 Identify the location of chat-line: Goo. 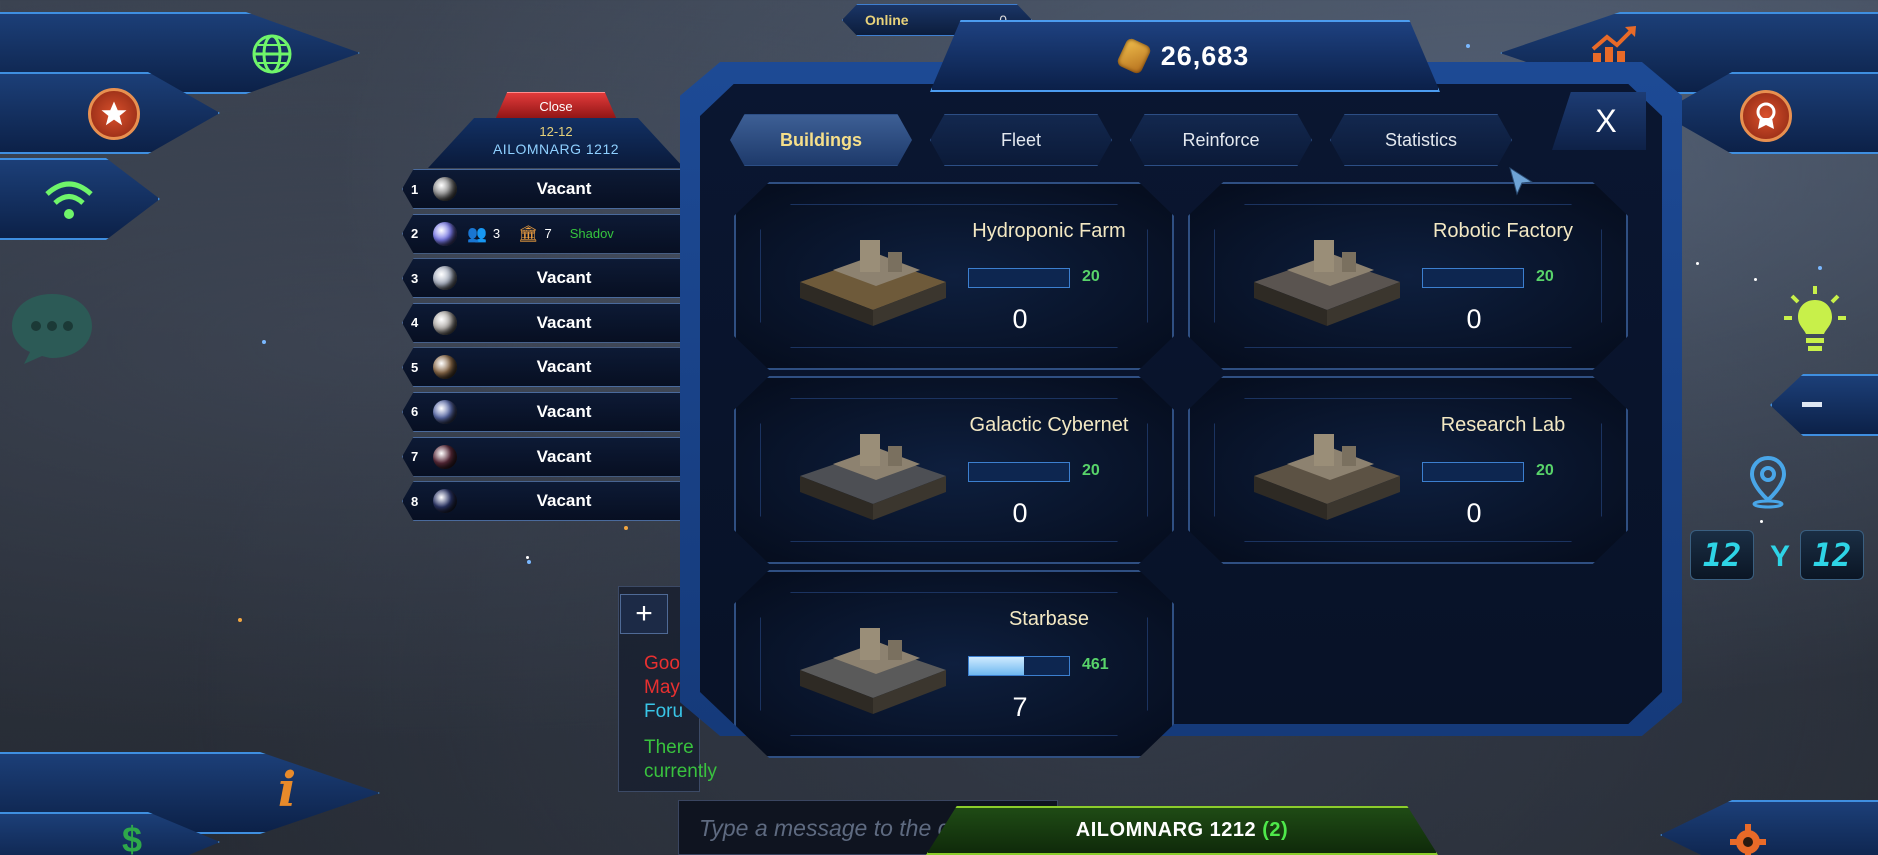
(662, 663).